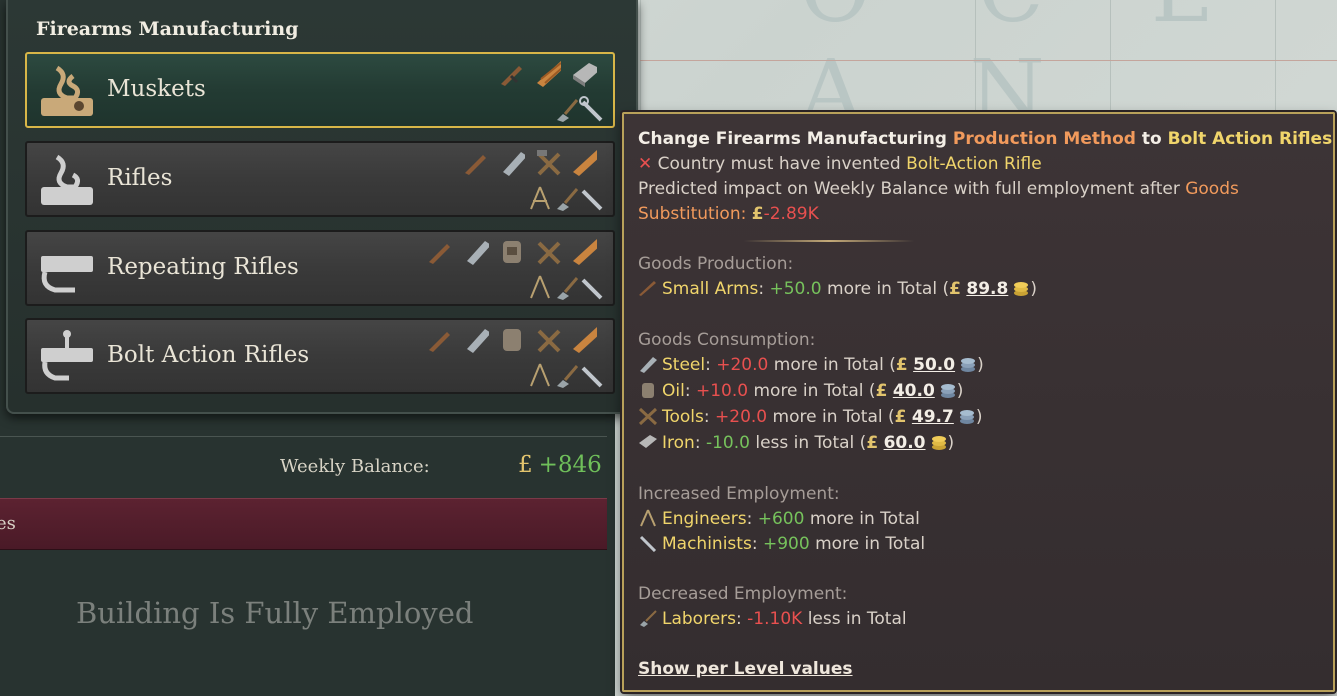 The image size is (1337, 696). I want to click on production-row: Small Arms: +50.0 more in Total (£ 89.8), so click(837, 289).